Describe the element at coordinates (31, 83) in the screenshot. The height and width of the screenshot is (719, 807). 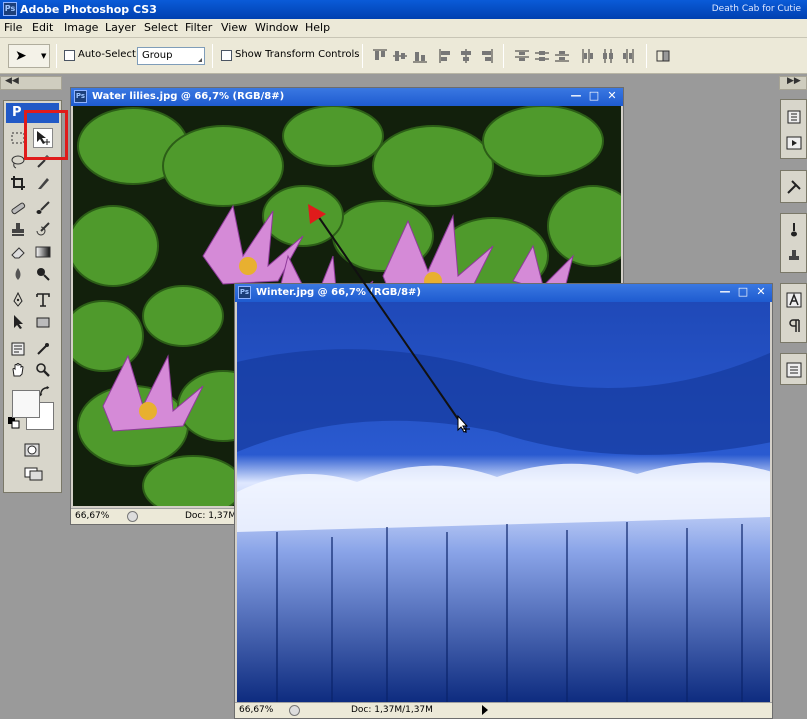
I see `tools-panel-collapse: ◀◀` at that location.